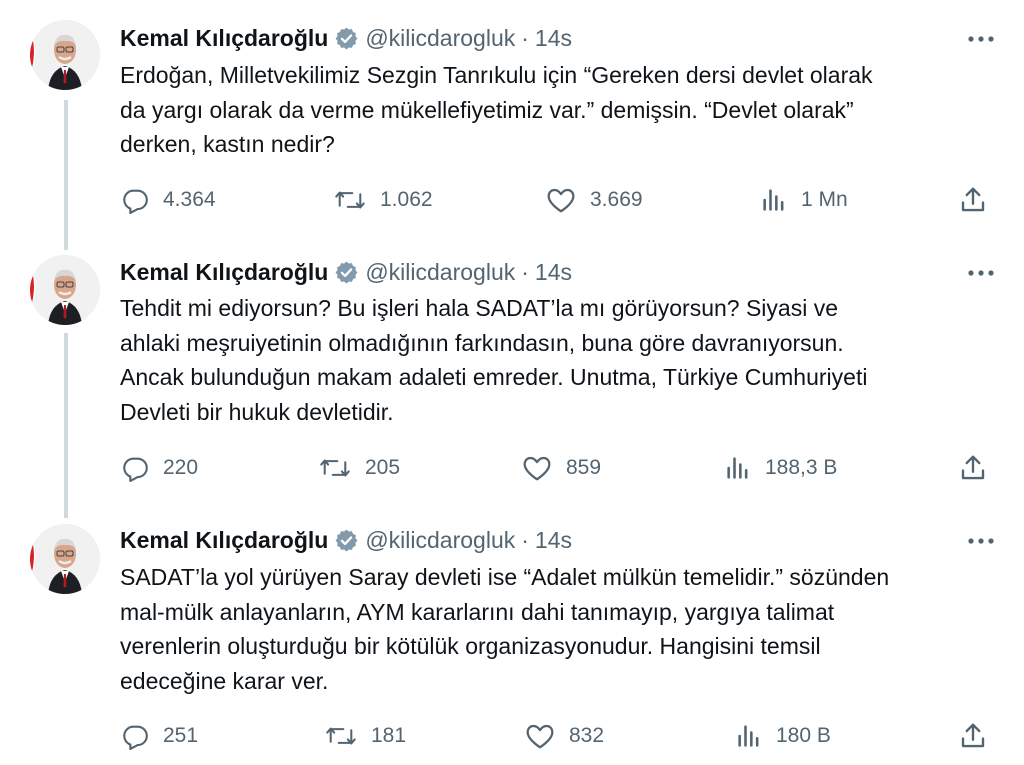 This screenshot has height=765, width=1024. Describe the element at coordinates (257, 411) in the screenshot. I see `tweet-text-line: Devleti bir hukuk devletidir.` at that location.